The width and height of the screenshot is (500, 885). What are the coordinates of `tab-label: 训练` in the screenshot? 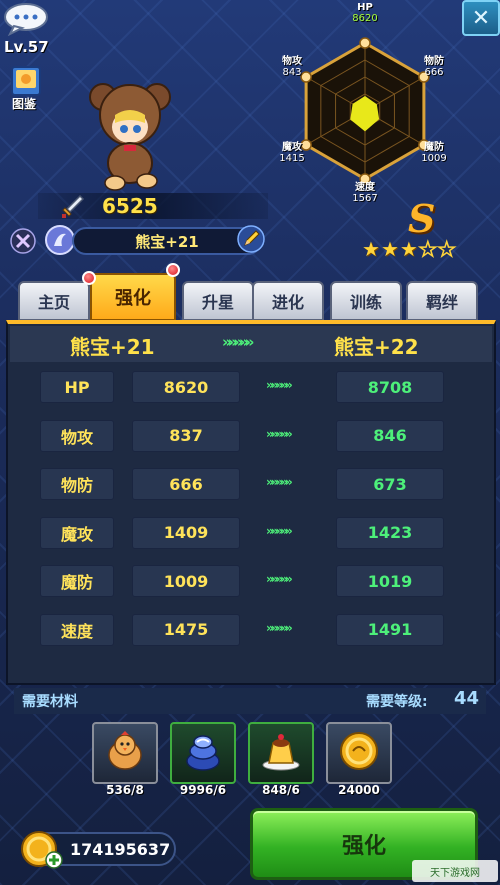 It's located at (365, 302).